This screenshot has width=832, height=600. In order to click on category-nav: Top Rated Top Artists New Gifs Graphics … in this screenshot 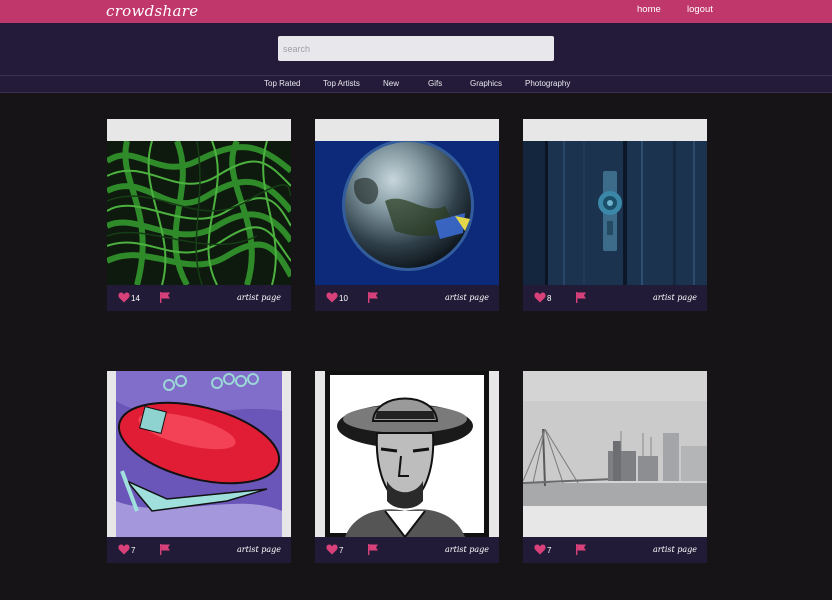, I will do `click(416, 84)`.